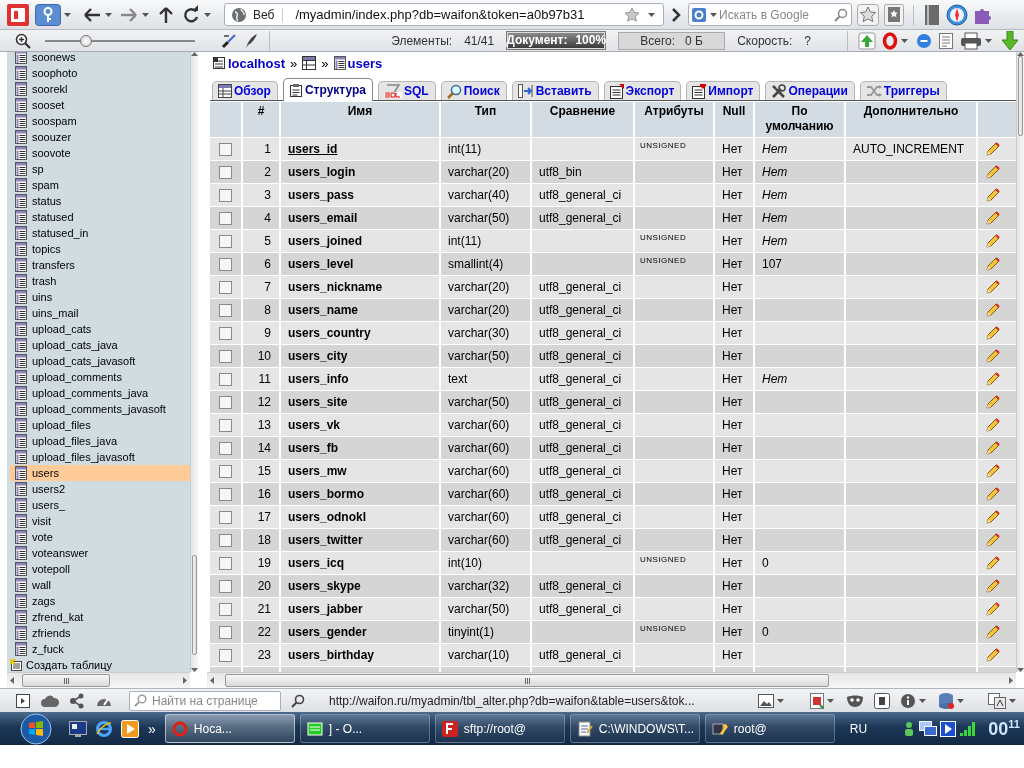 The height and width of the screenshot is (768, 1024). What do you see at coordinates (858, 728) in the screenshot?
I see `language-indicator: RU` at bounding box center [858, 728].